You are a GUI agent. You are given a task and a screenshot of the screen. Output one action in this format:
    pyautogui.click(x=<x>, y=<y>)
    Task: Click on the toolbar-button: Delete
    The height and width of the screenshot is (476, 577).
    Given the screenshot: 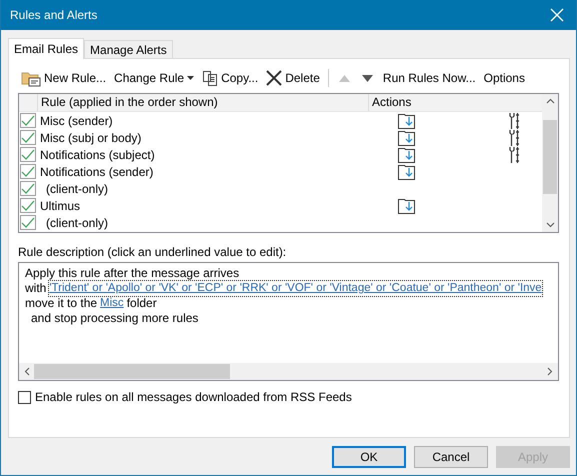 What is the action you would take?
    pyautogui.click(x=293, y=78)
    